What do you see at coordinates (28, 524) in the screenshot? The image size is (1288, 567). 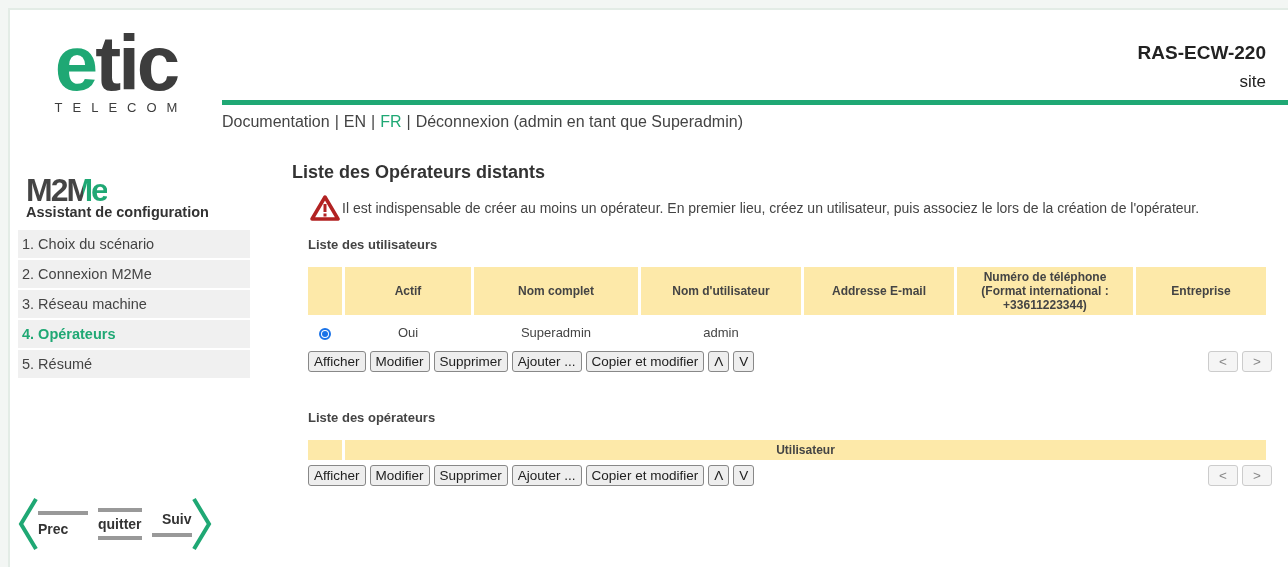 I see `chevron-left-icon` at bounding box center [28, 524].